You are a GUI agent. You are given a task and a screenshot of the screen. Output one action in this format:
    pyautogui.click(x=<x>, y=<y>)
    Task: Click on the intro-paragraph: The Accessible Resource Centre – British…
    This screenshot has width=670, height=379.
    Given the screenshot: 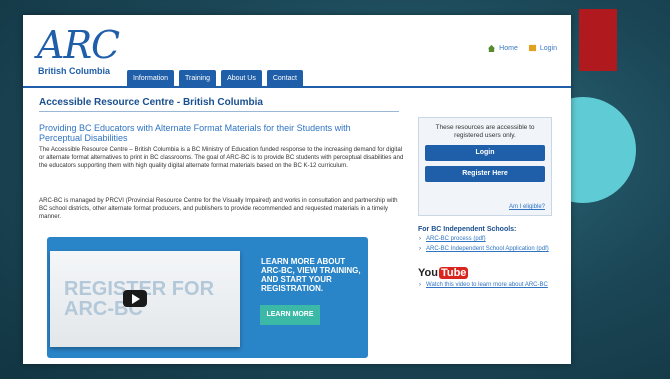 What is the action you would take?
    pyautogui.click(x=221, y=157)
    